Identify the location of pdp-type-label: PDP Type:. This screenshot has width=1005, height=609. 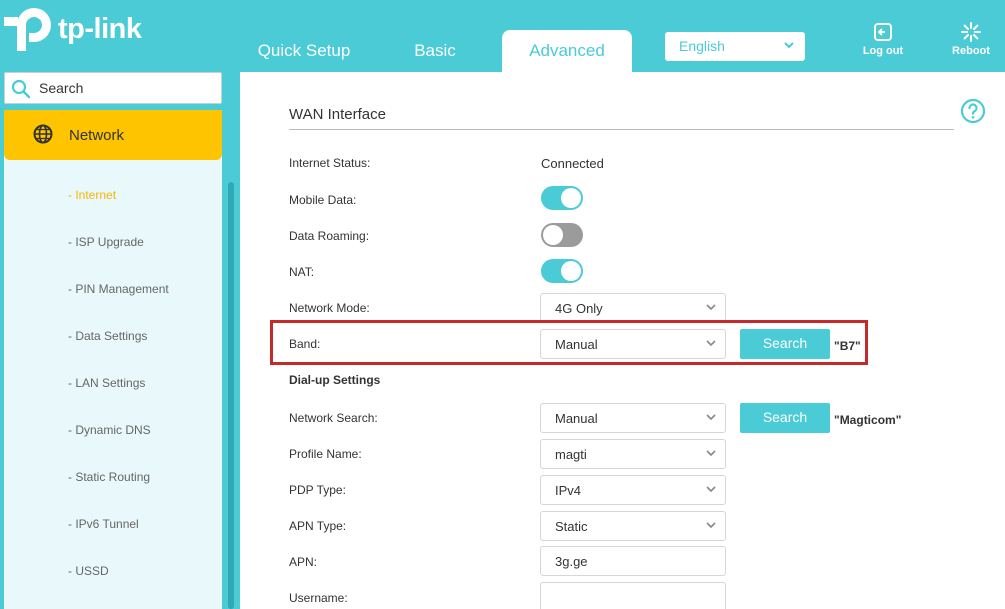
(317, 490).